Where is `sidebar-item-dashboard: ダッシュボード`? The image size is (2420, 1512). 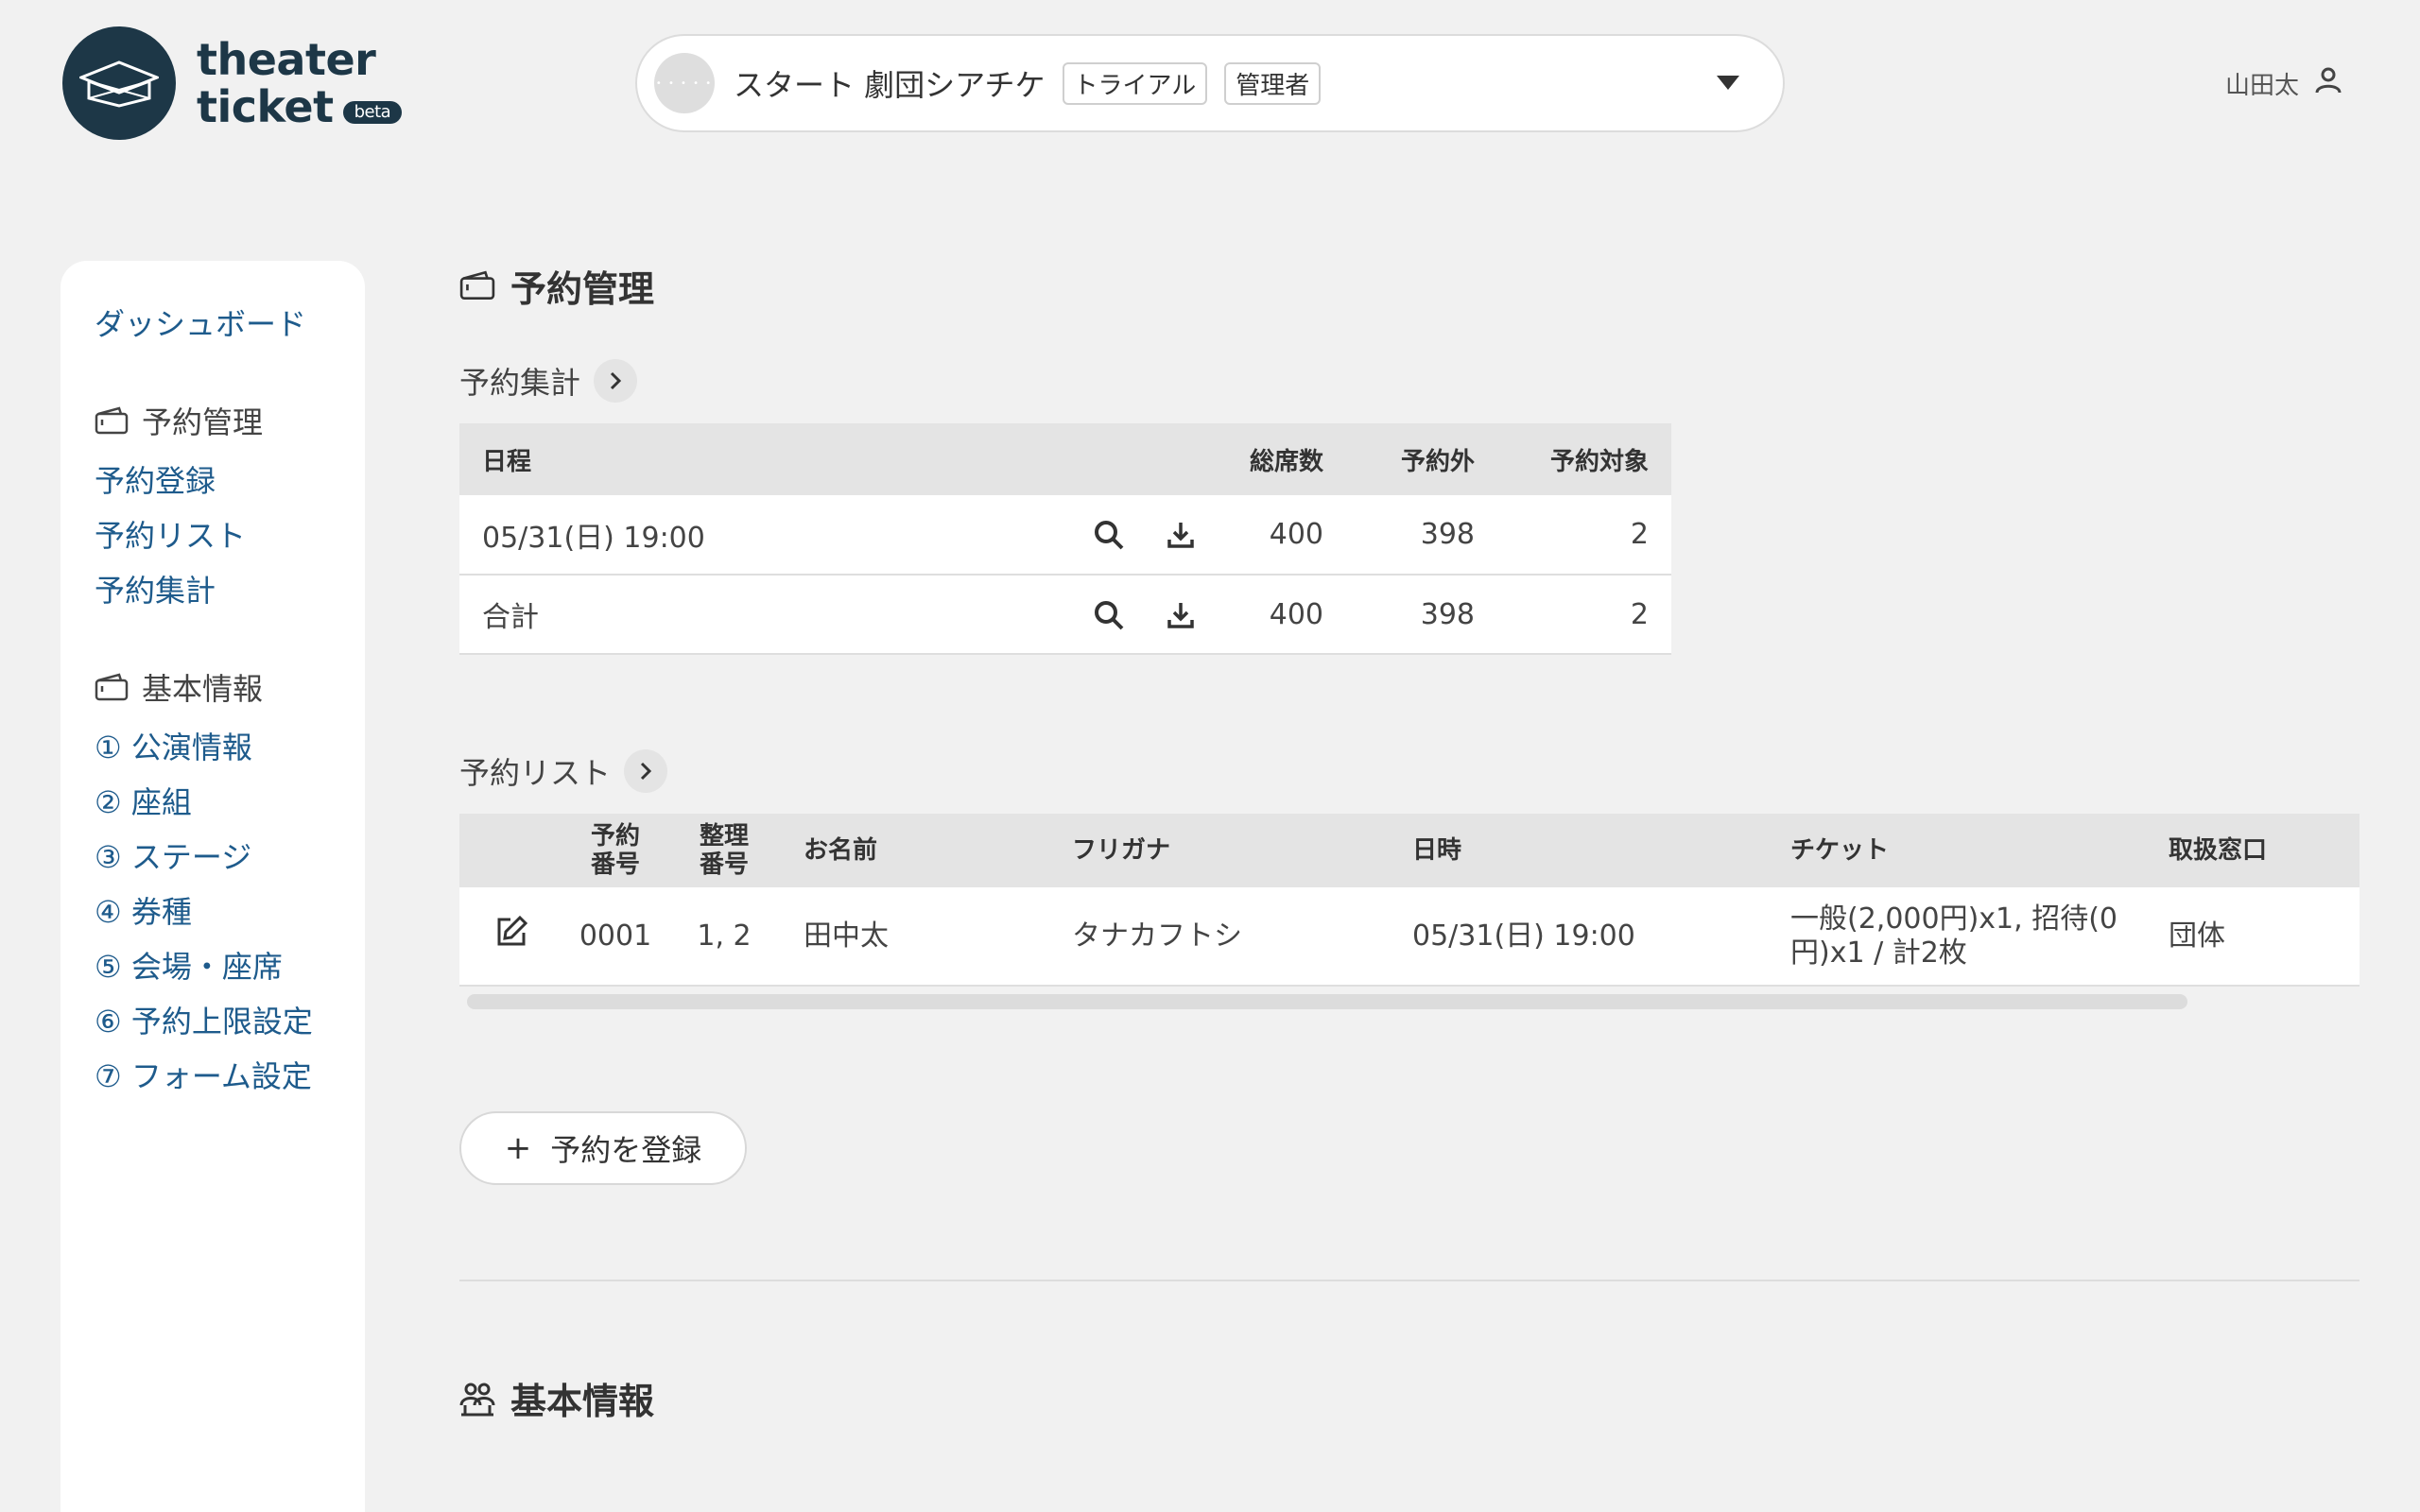 sidebar-item-dashboard: ダッシュボード is located at coordinates (230, 324).